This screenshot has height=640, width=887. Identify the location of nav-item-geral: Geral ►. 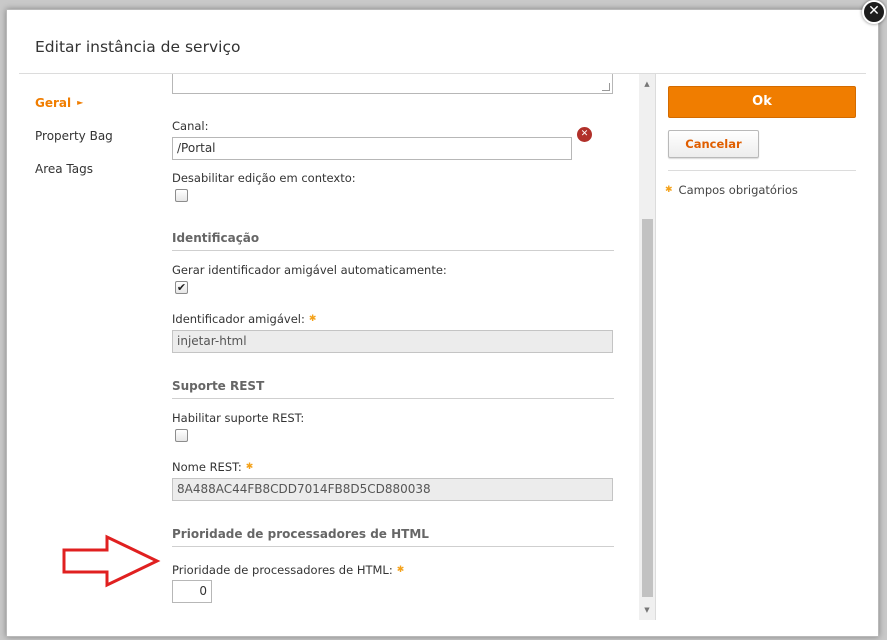
(74, 103).